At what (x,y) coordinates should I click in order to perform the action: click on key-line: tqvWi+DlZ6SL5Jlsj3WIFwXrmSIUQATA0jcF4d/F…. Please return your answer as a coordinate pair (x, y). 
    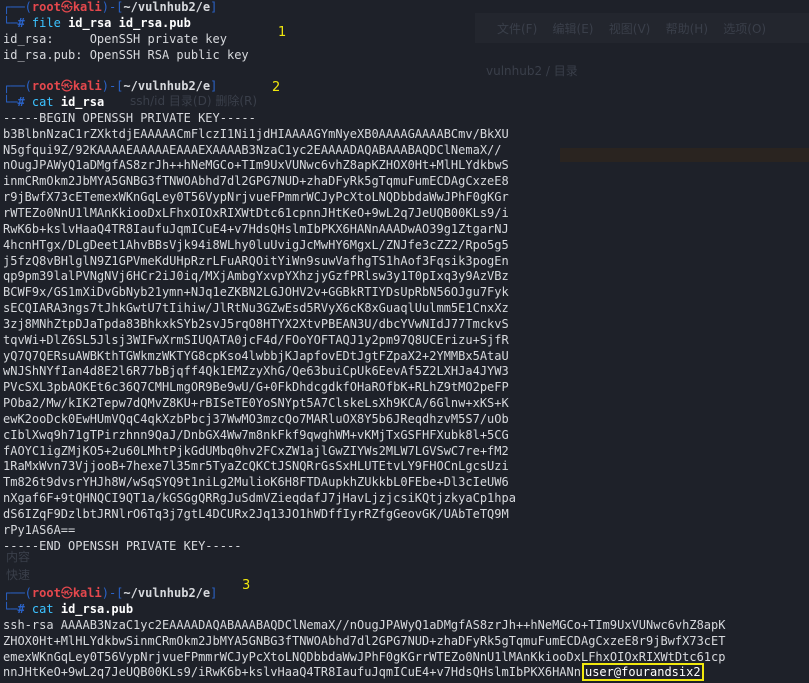
    Looking at the image, I should click on (256, 339).